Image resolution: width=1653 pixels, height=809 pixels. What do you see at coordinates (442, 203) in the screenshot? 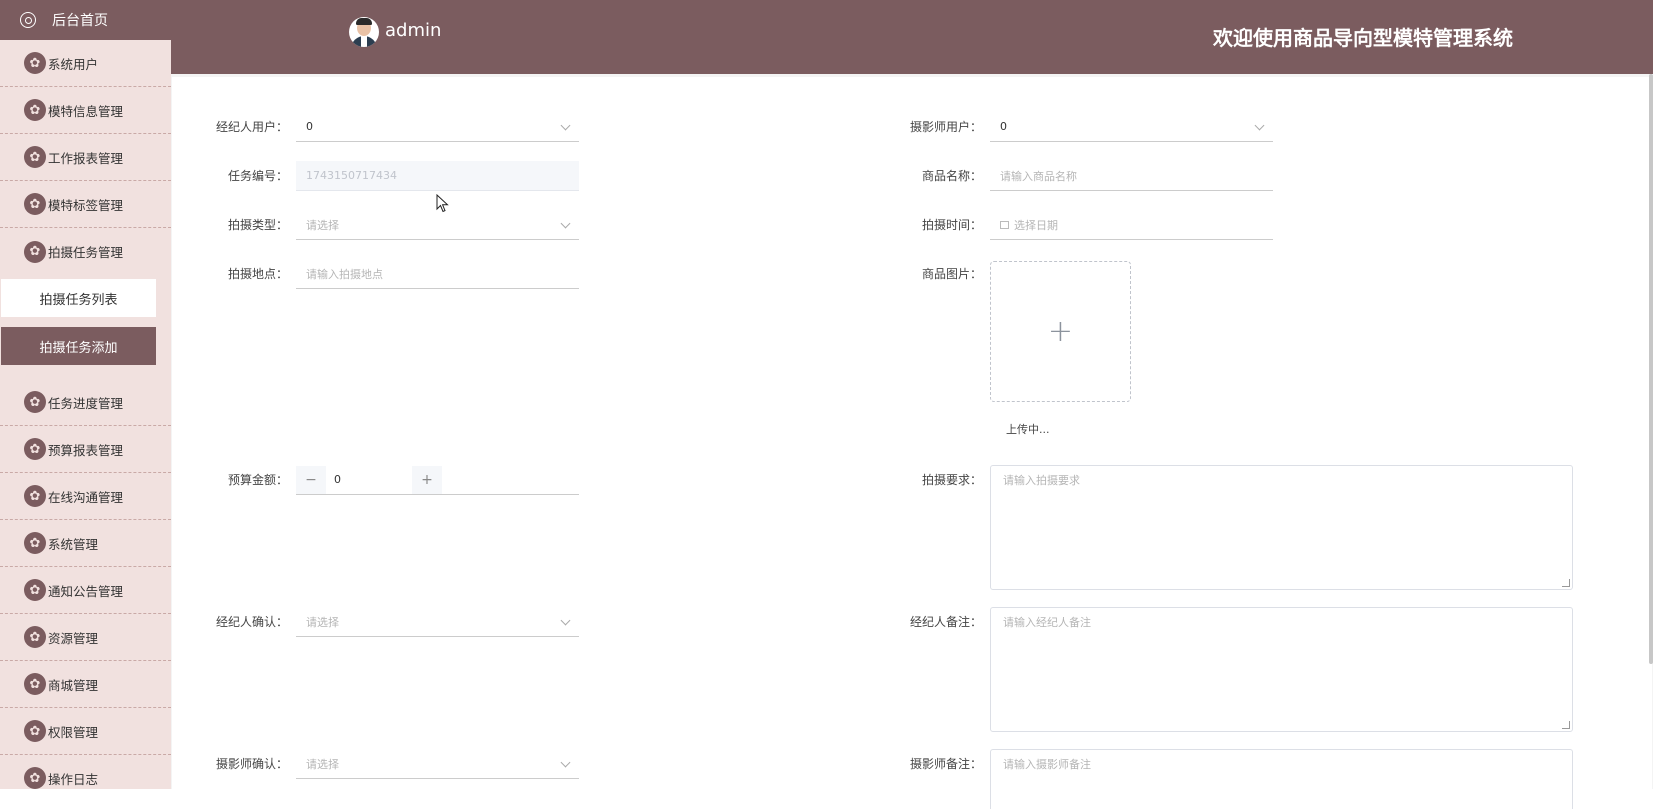
I see `mouse-cursor-icon` at bounding box center [442, 203].